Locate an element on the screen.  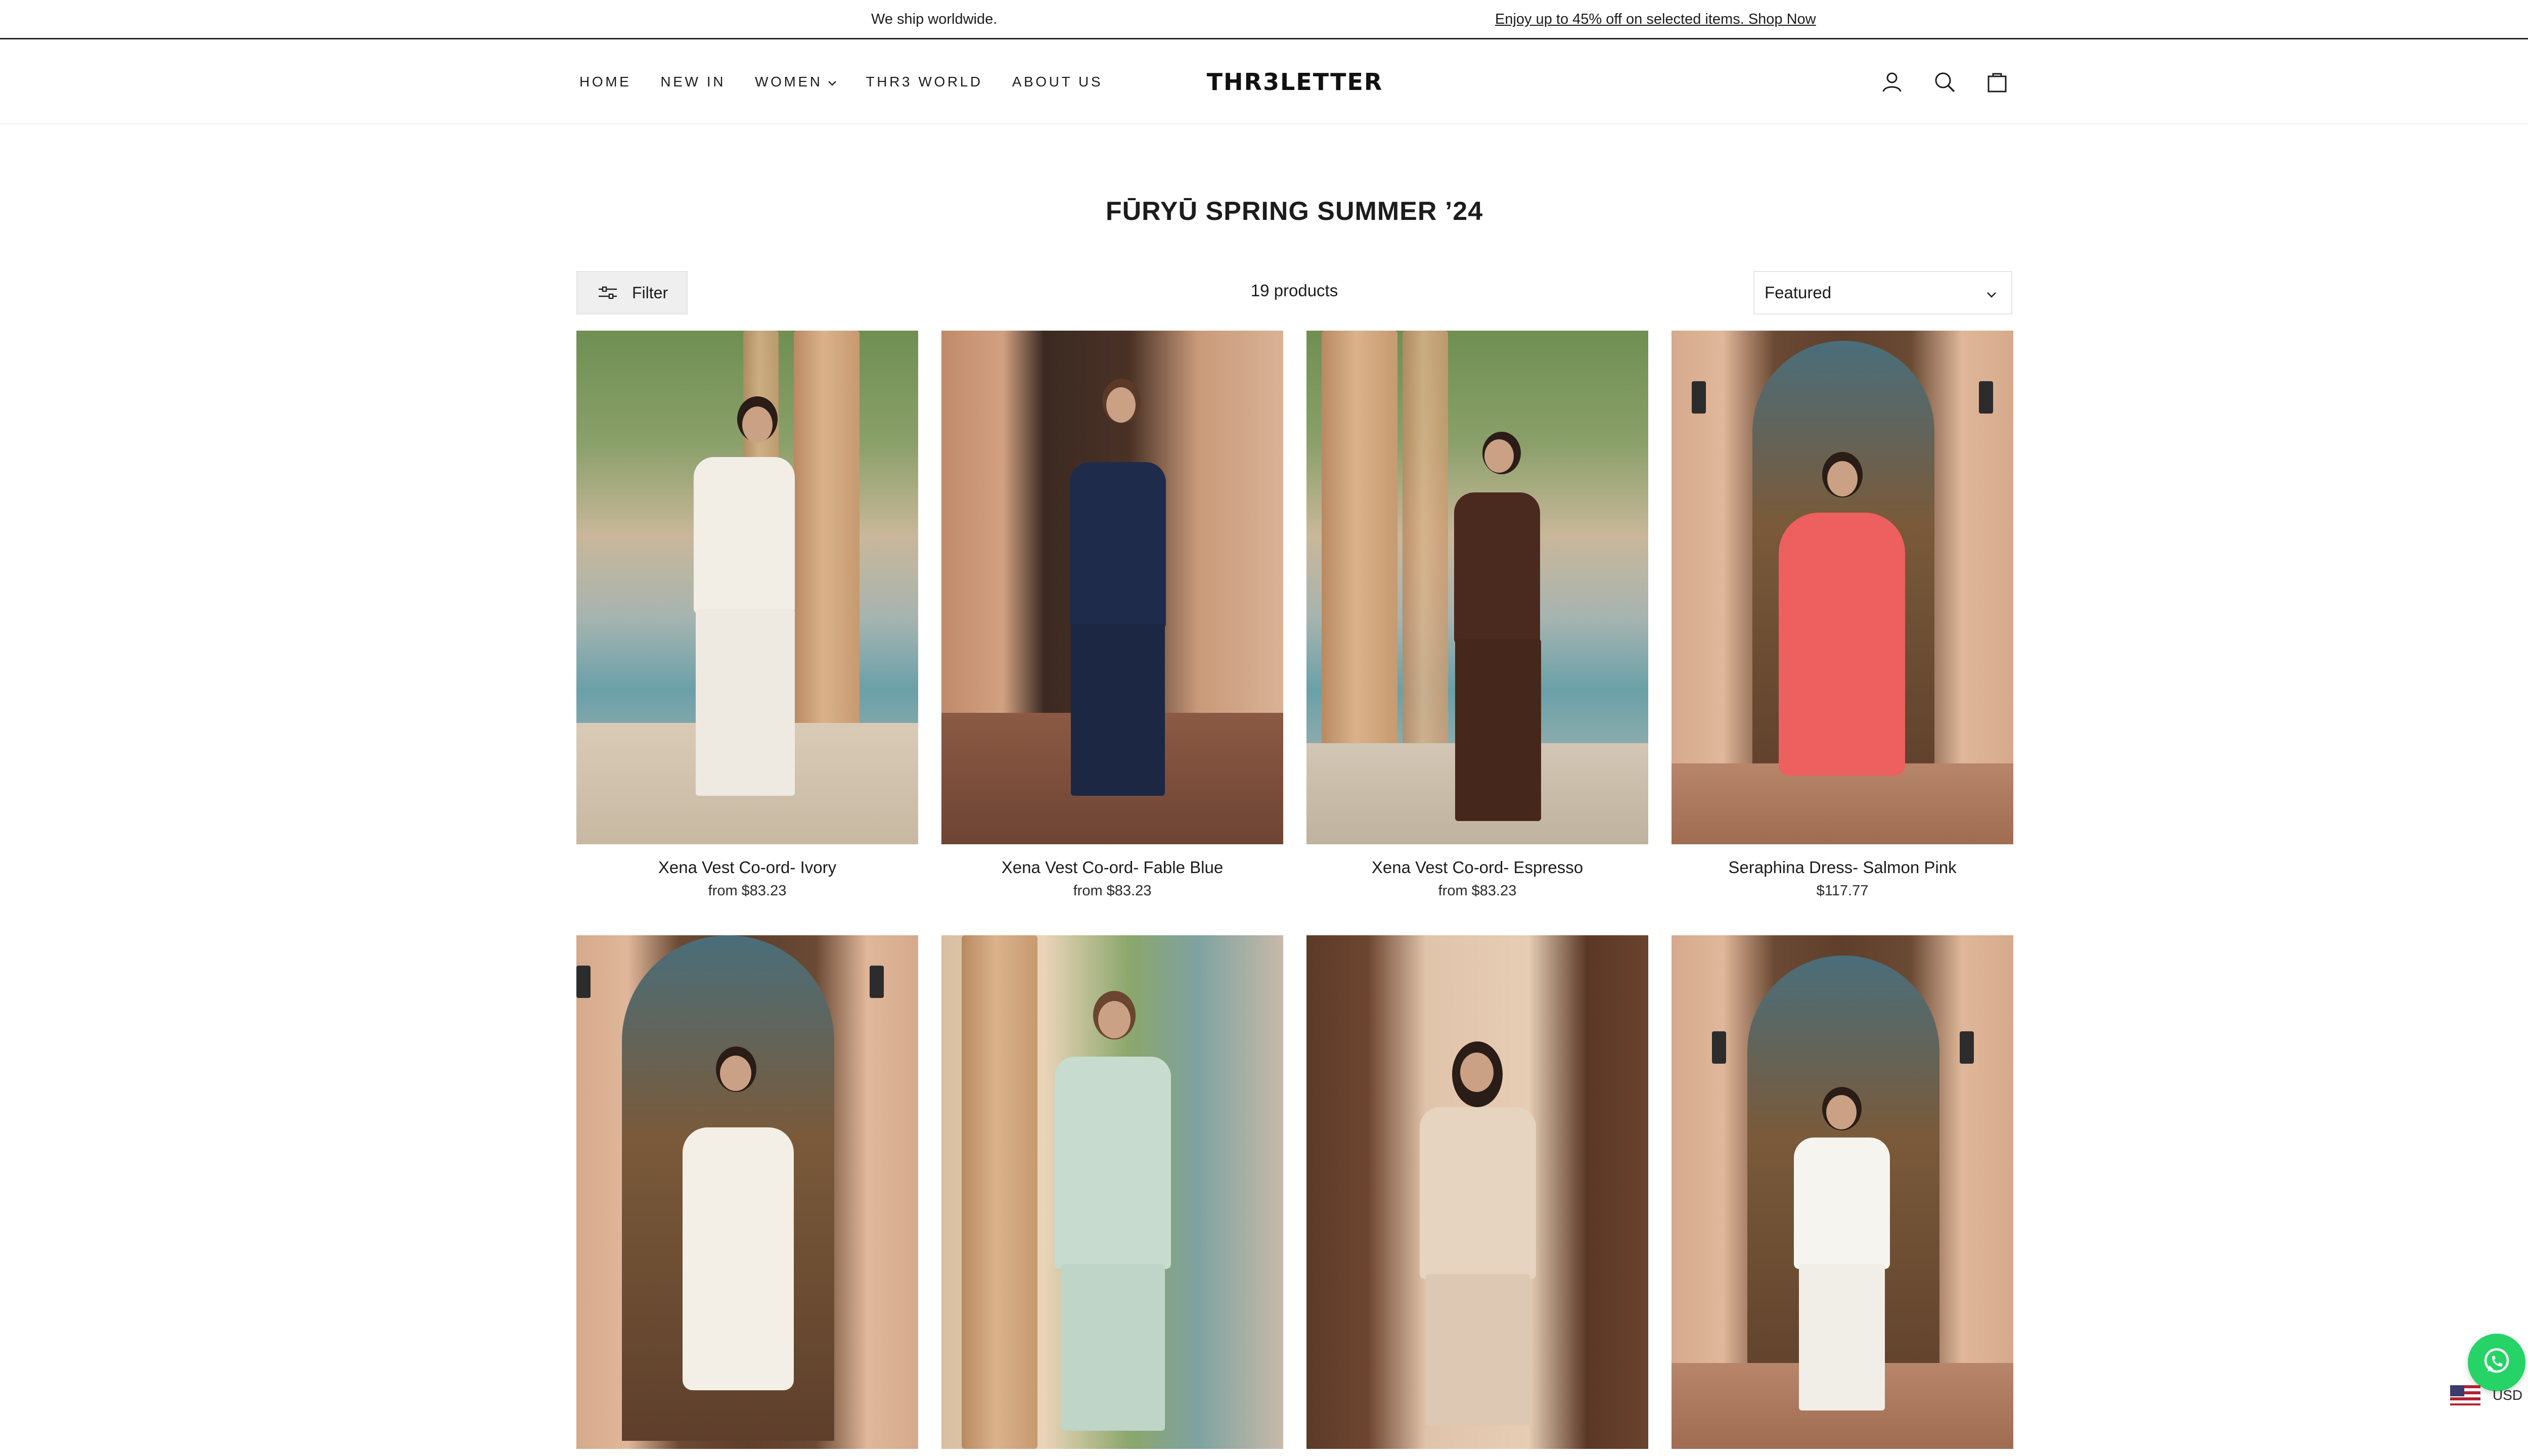
sort-selected-value: Featured is located at coordinates (1799, 292).